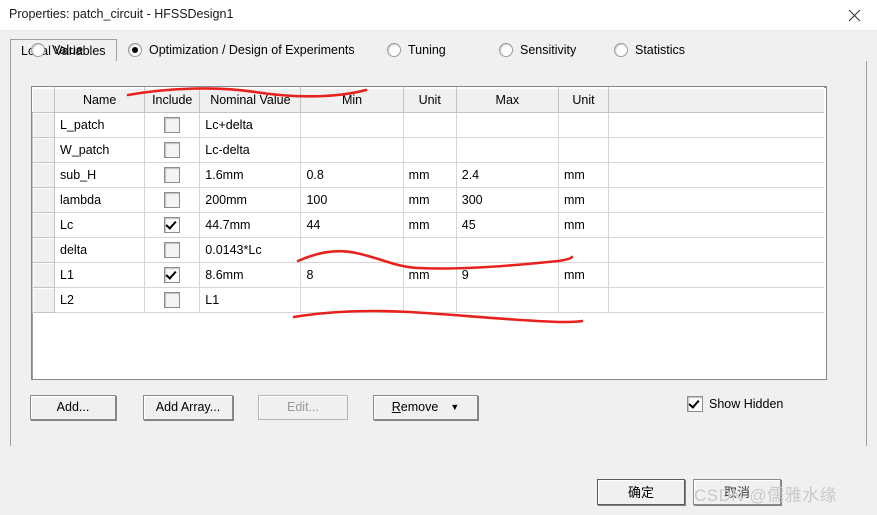  What do you see at coordinates (507, 275) in the screenshot?
I see `cell-max: 9` at bounding box center [507, 275].